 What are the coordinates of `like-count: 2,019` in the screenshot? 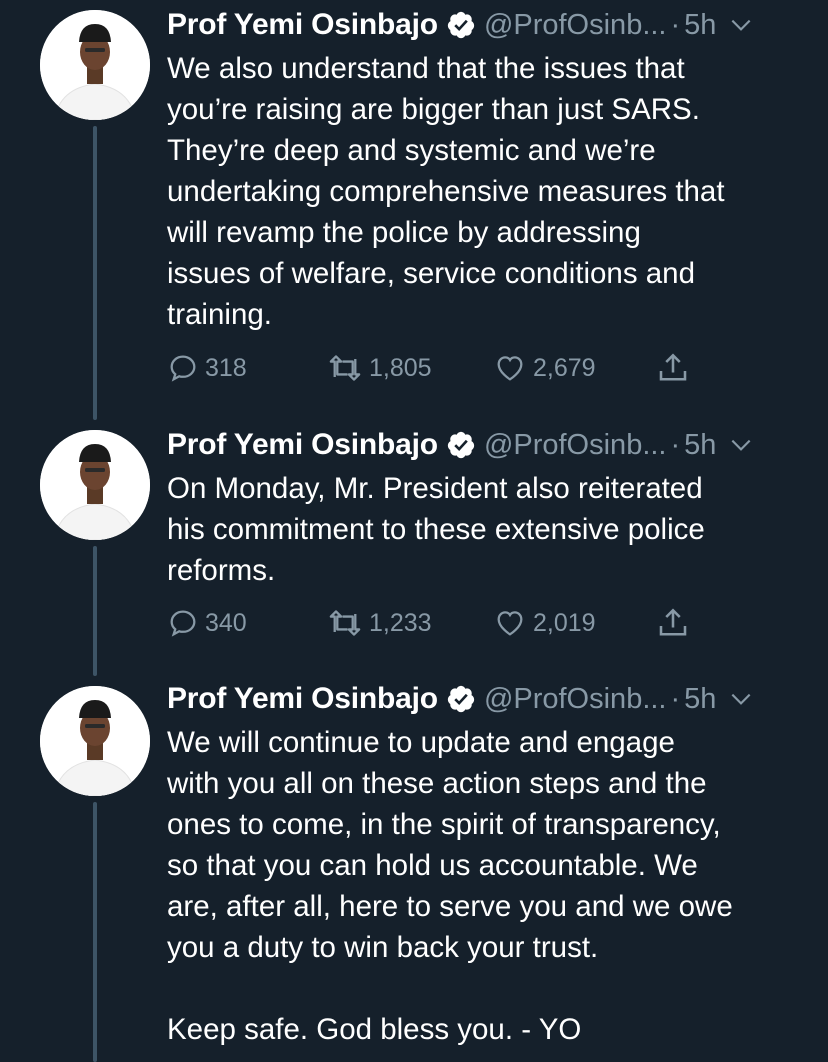 It's located at (564, 622).